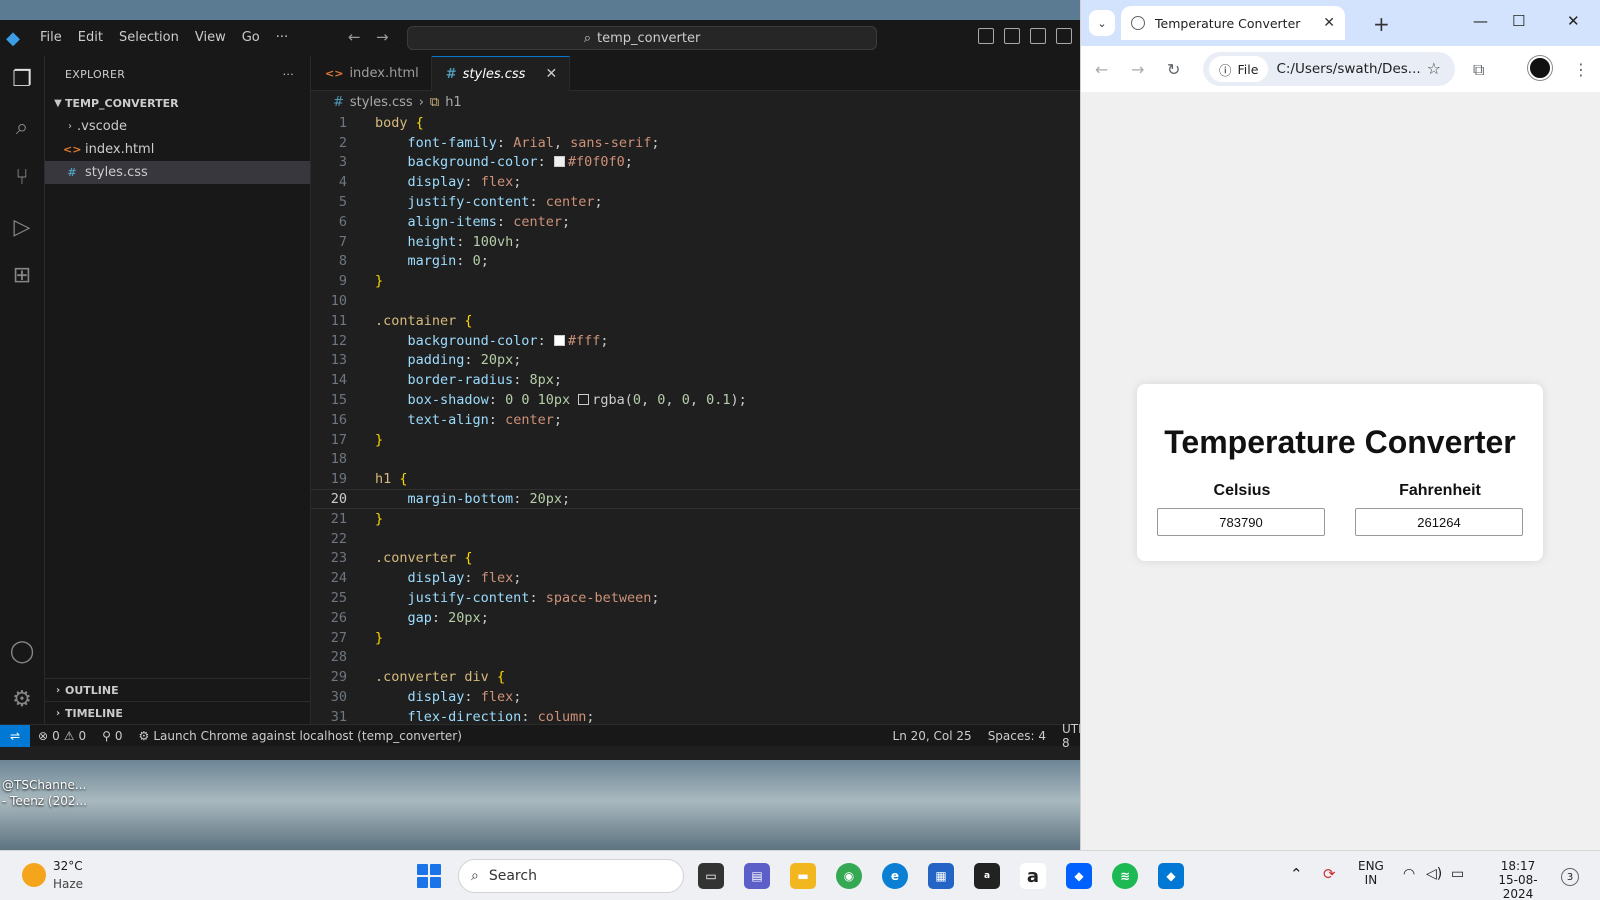  I want to click on code-line: 20 margin-bottom: 20px;, so click(695, 499).